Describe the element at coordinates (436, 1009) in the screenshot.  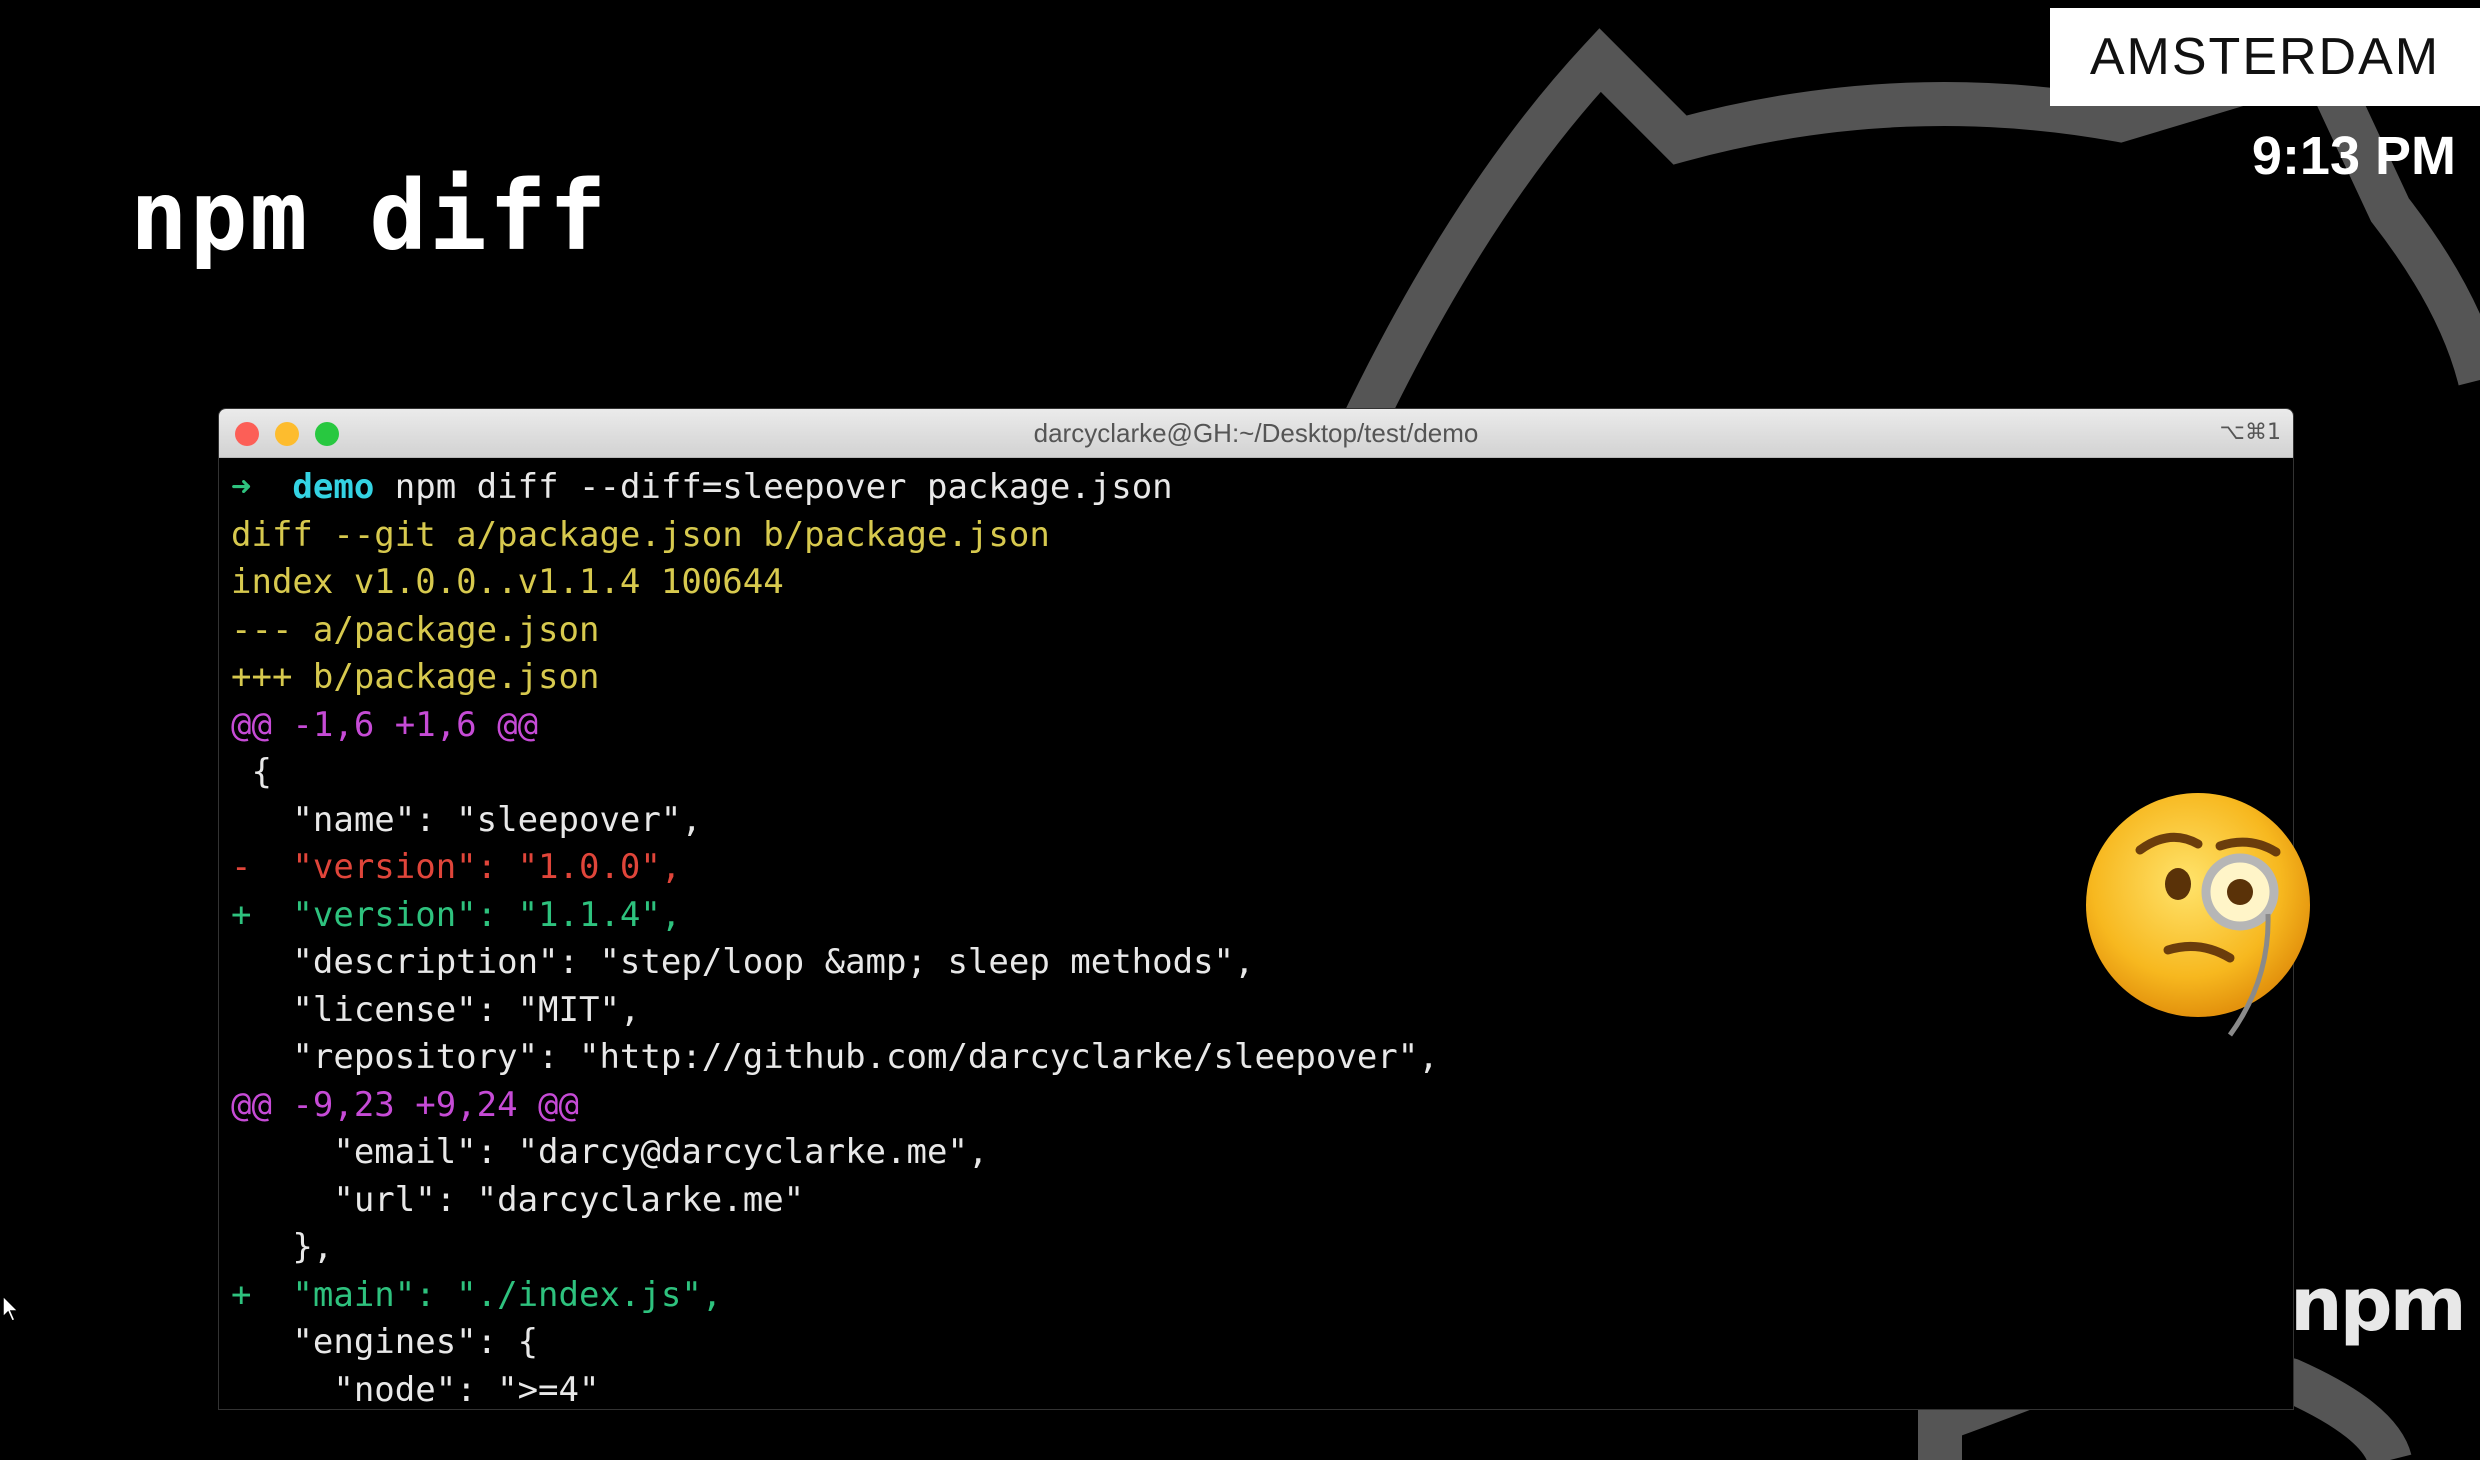
I see `terminal-text-segment: "license": "MIT",` at that location.